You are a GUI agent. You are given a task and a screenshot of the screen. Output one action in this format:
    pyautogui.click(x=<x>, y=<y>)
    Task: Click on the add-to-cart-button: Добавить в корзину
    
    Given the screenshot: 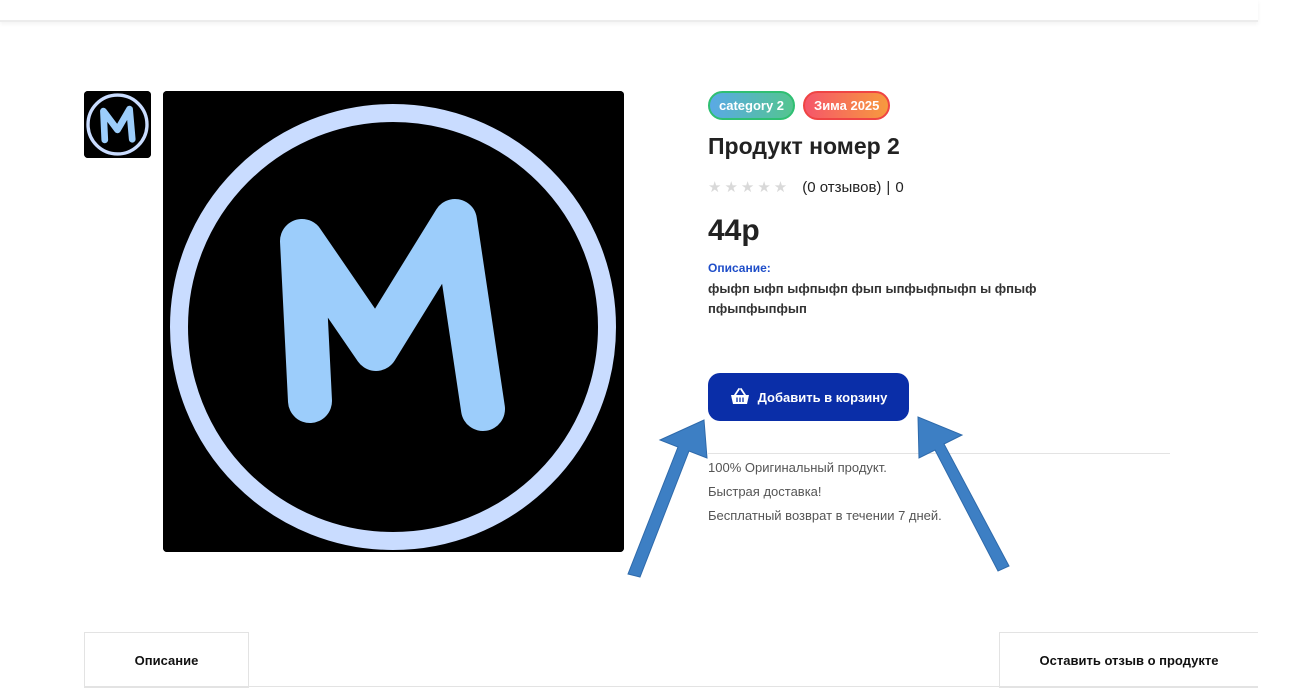 What is the action you would take?
    pyautogui.click(x=808, y=397)
    